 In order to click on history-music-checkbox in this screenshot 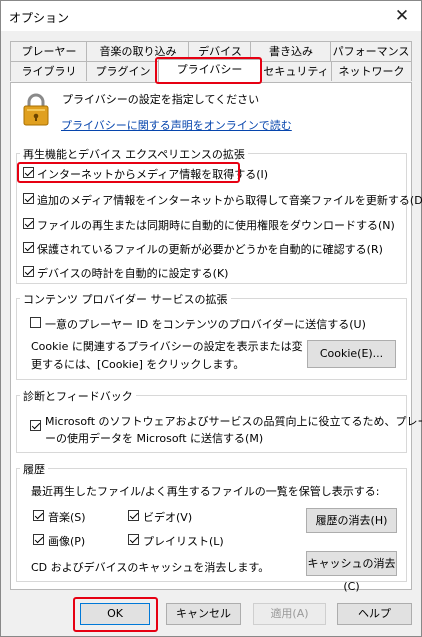, I will do `click(38, 515)`.